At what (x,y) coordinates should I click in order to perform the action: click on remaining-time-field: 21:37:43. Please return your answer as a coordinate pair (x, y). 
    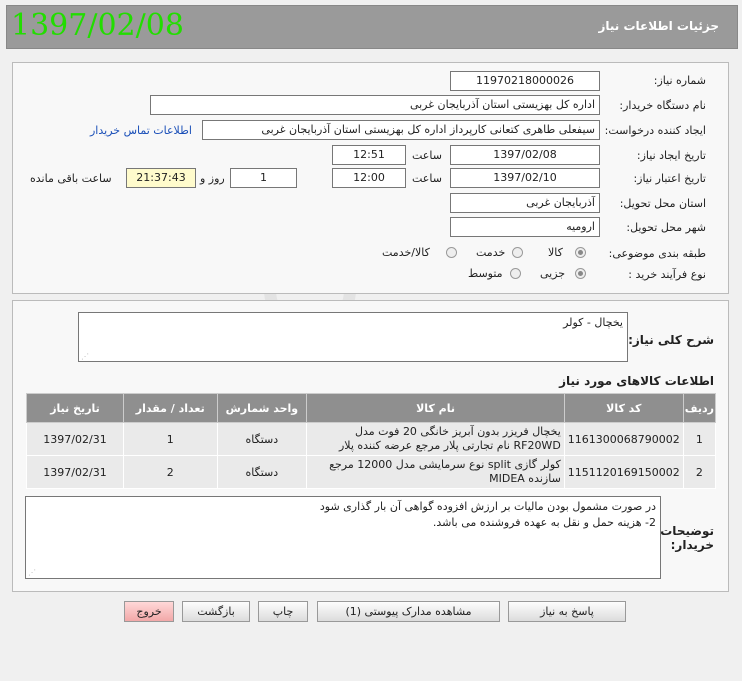
    Looking at the image, I should click on (161, 178).